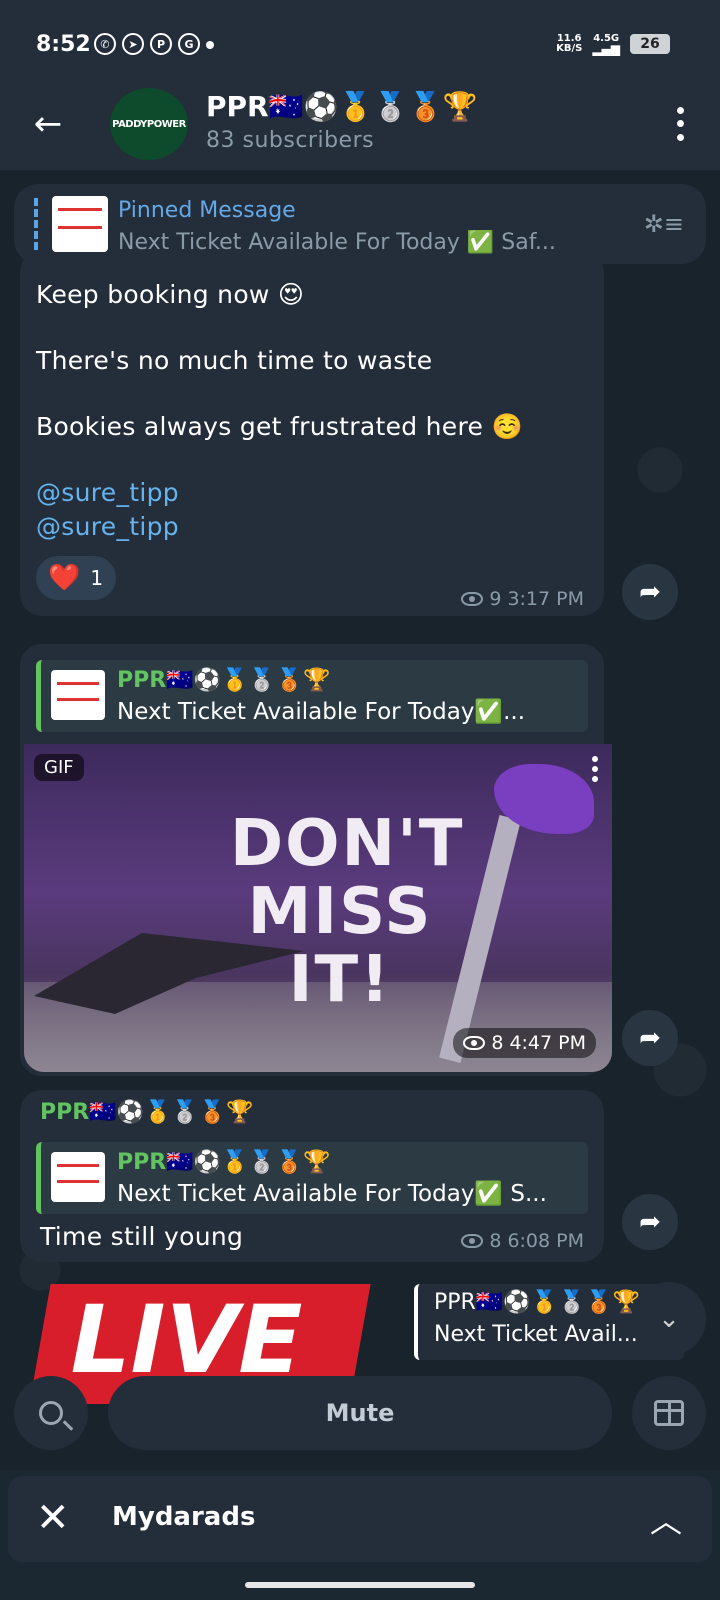 The width and height of the screenshot is (720, 1600). I want to click on telegram-icon: ➤, so click(133, 44).